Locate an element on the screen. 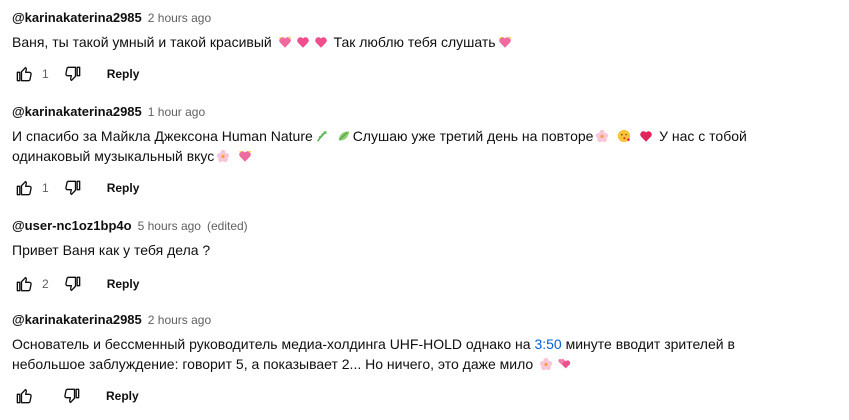  comment-text: Привет Ваня как у тебя дела ? is located at coordinates (392, 250).